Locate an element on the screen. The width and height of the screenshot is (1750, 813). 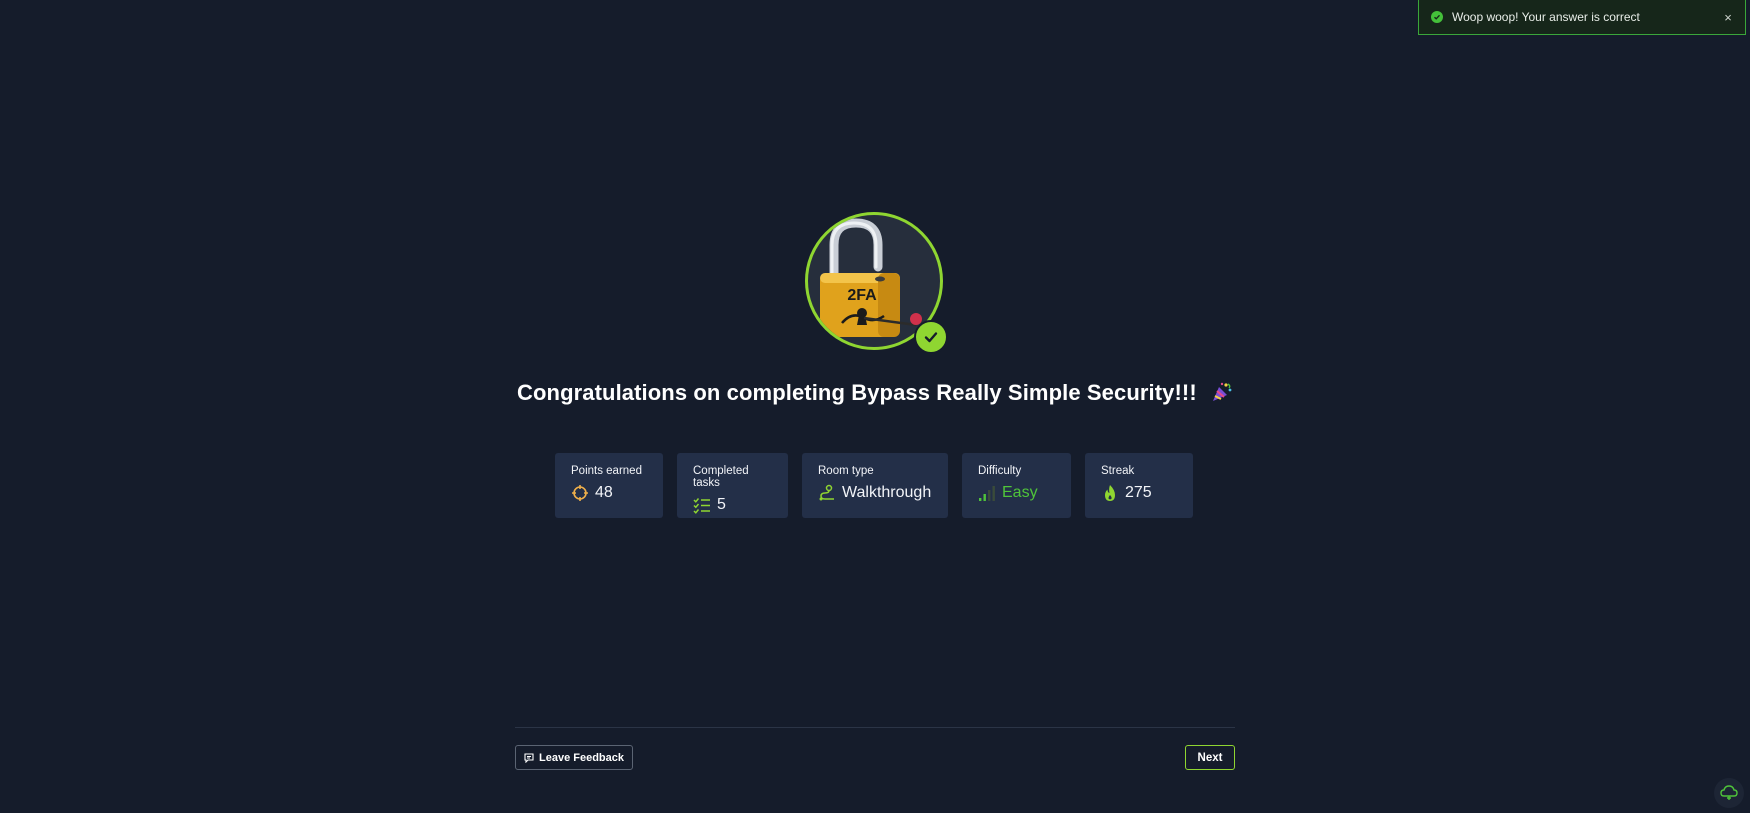
flame-icon is located at coordinates (1110, 493).